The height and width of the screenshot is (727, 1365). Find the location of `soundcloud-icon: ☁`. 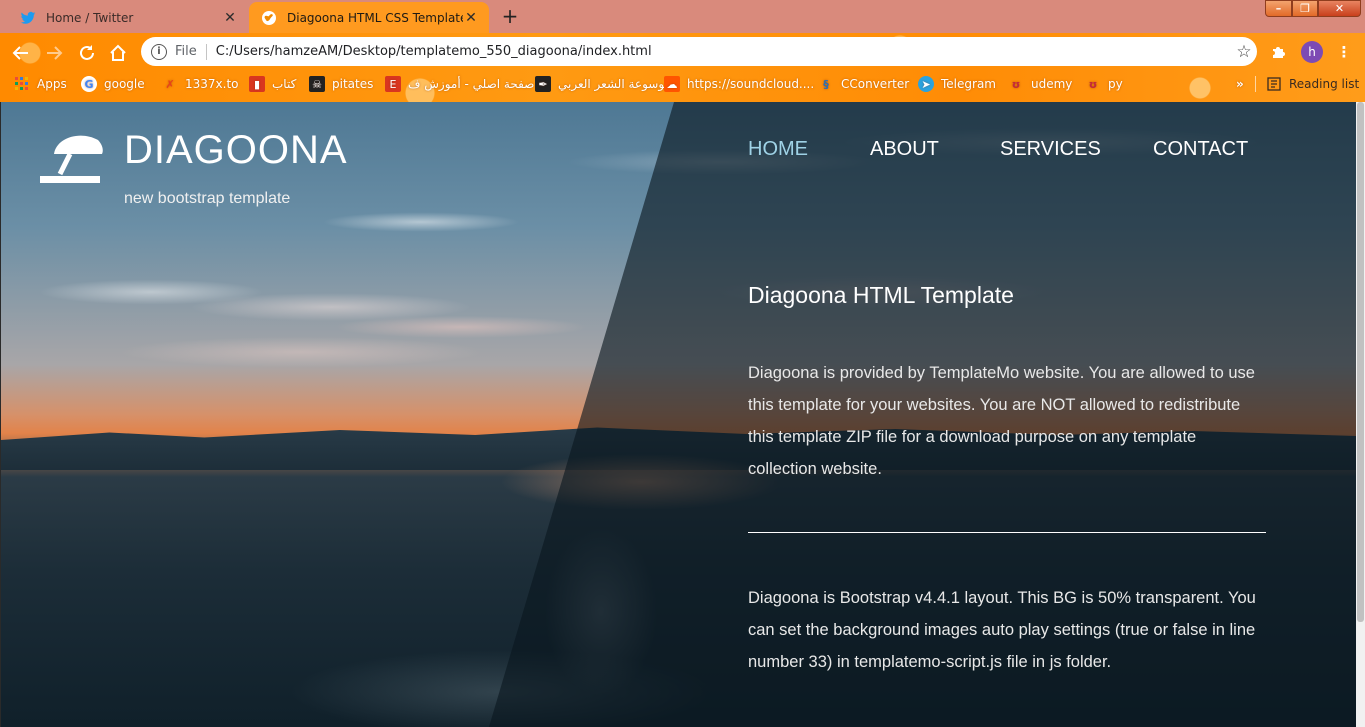

soundcloud-icon: ☁ is located at coordinates (672, 84).